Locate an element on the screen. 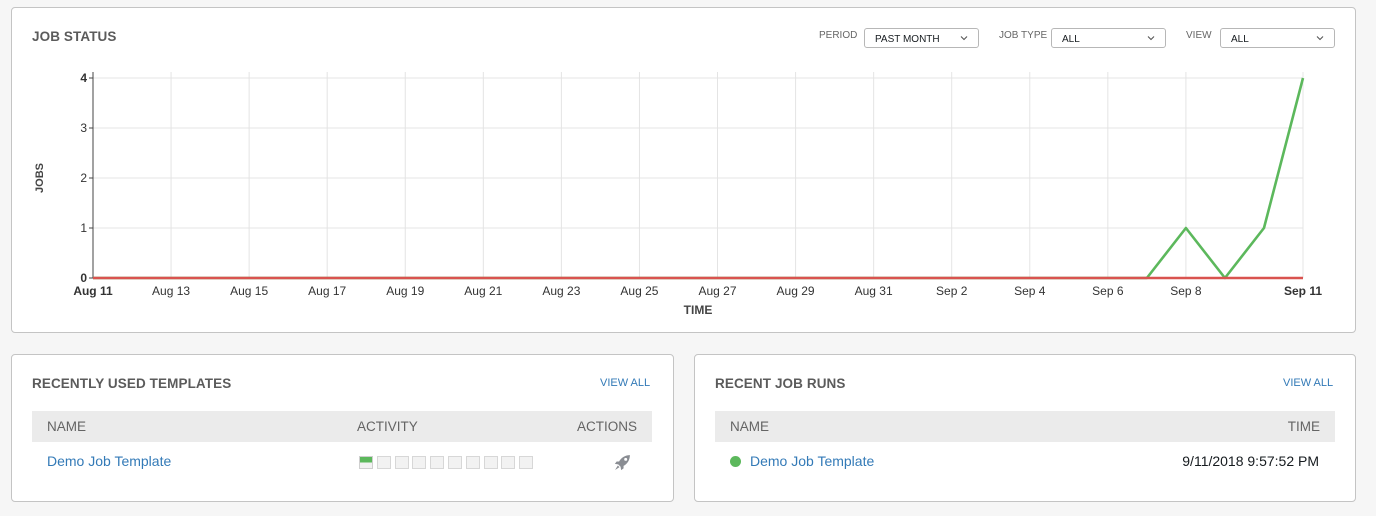 The image size is (1376, 516). templates-view-all-link: VIEW ALL is located at coordinates (625, 383).